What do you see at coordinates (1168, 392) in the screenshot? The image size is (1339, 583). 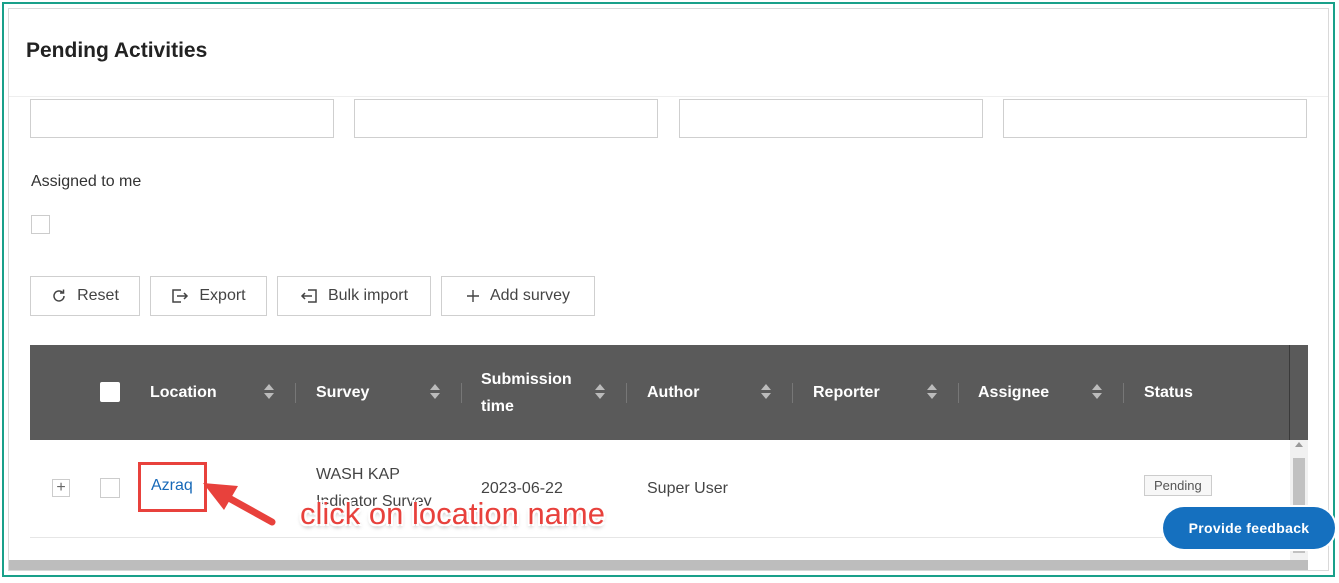 I see `column-header-status: Status` at bounding box center [1168, 392].